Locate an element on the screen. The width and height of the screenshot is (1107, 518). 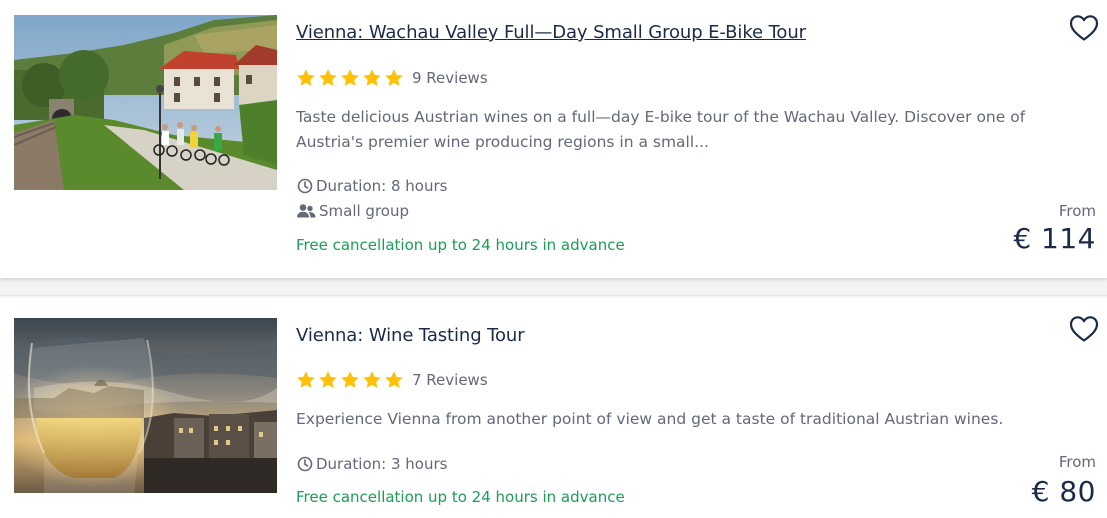
wine-glass-city-photo is located at coordinates (145, 405).